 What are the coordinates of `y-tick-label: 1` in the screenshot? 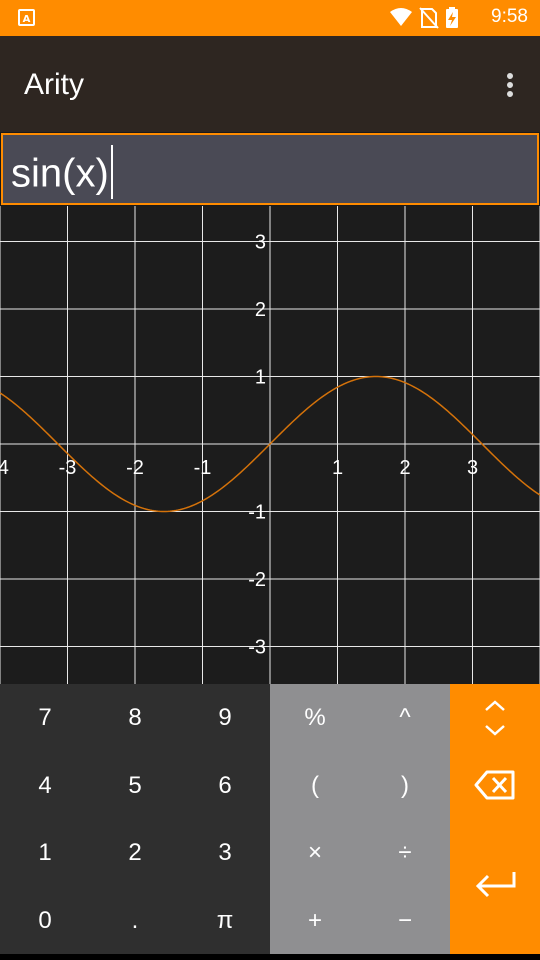 It's located at (260, 378).